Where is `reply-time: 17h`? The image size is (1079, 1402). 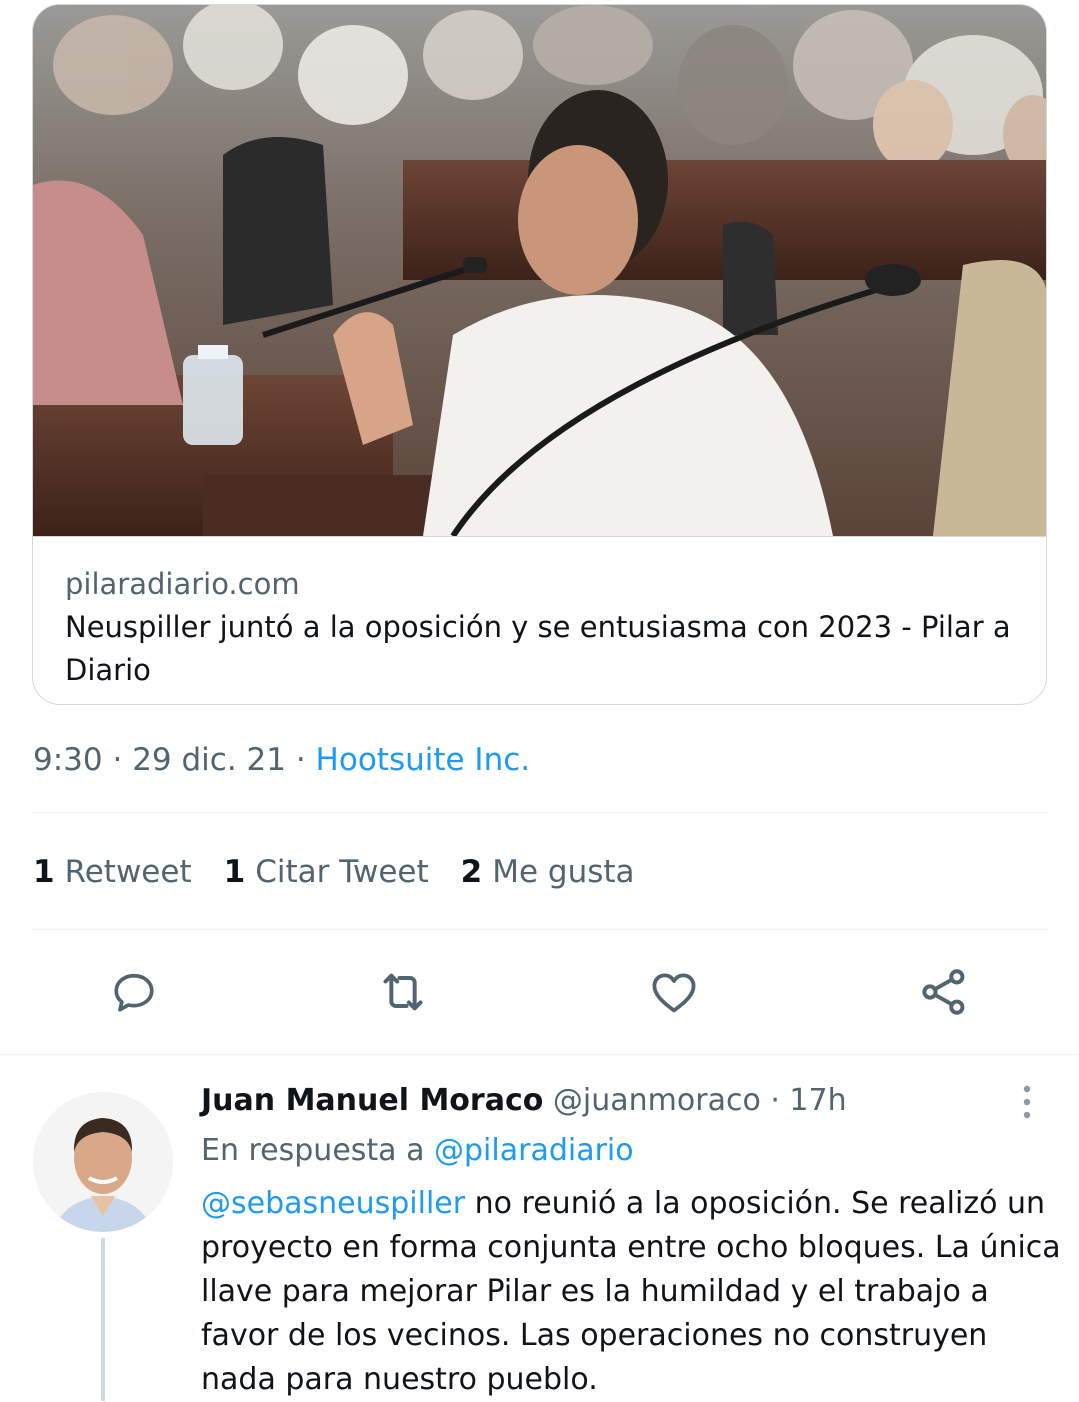 reply-time: 17h is located at coordinates (817, 1100).